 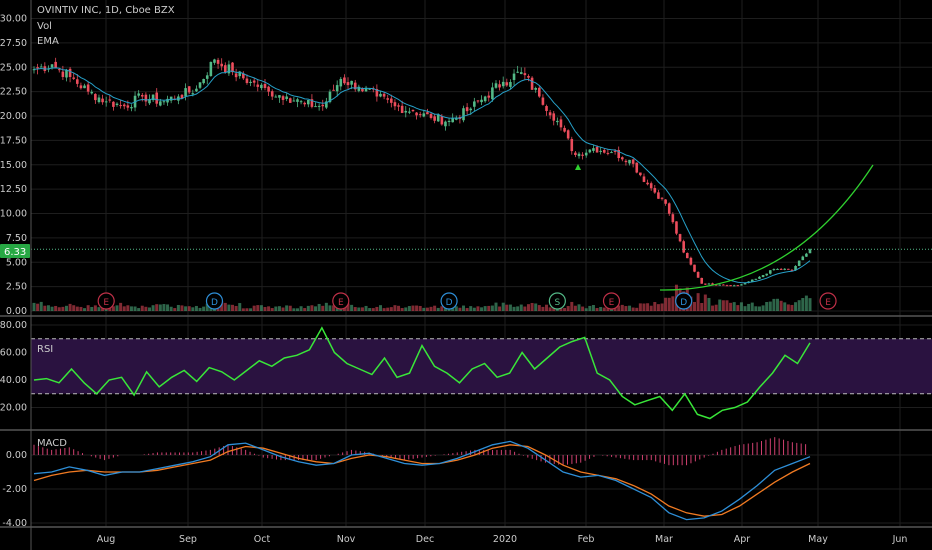 What do you see at coordinates (13, 92) in the screenshot?
I see `price-tick-label: 22.50` at bounding box center [13, 92].